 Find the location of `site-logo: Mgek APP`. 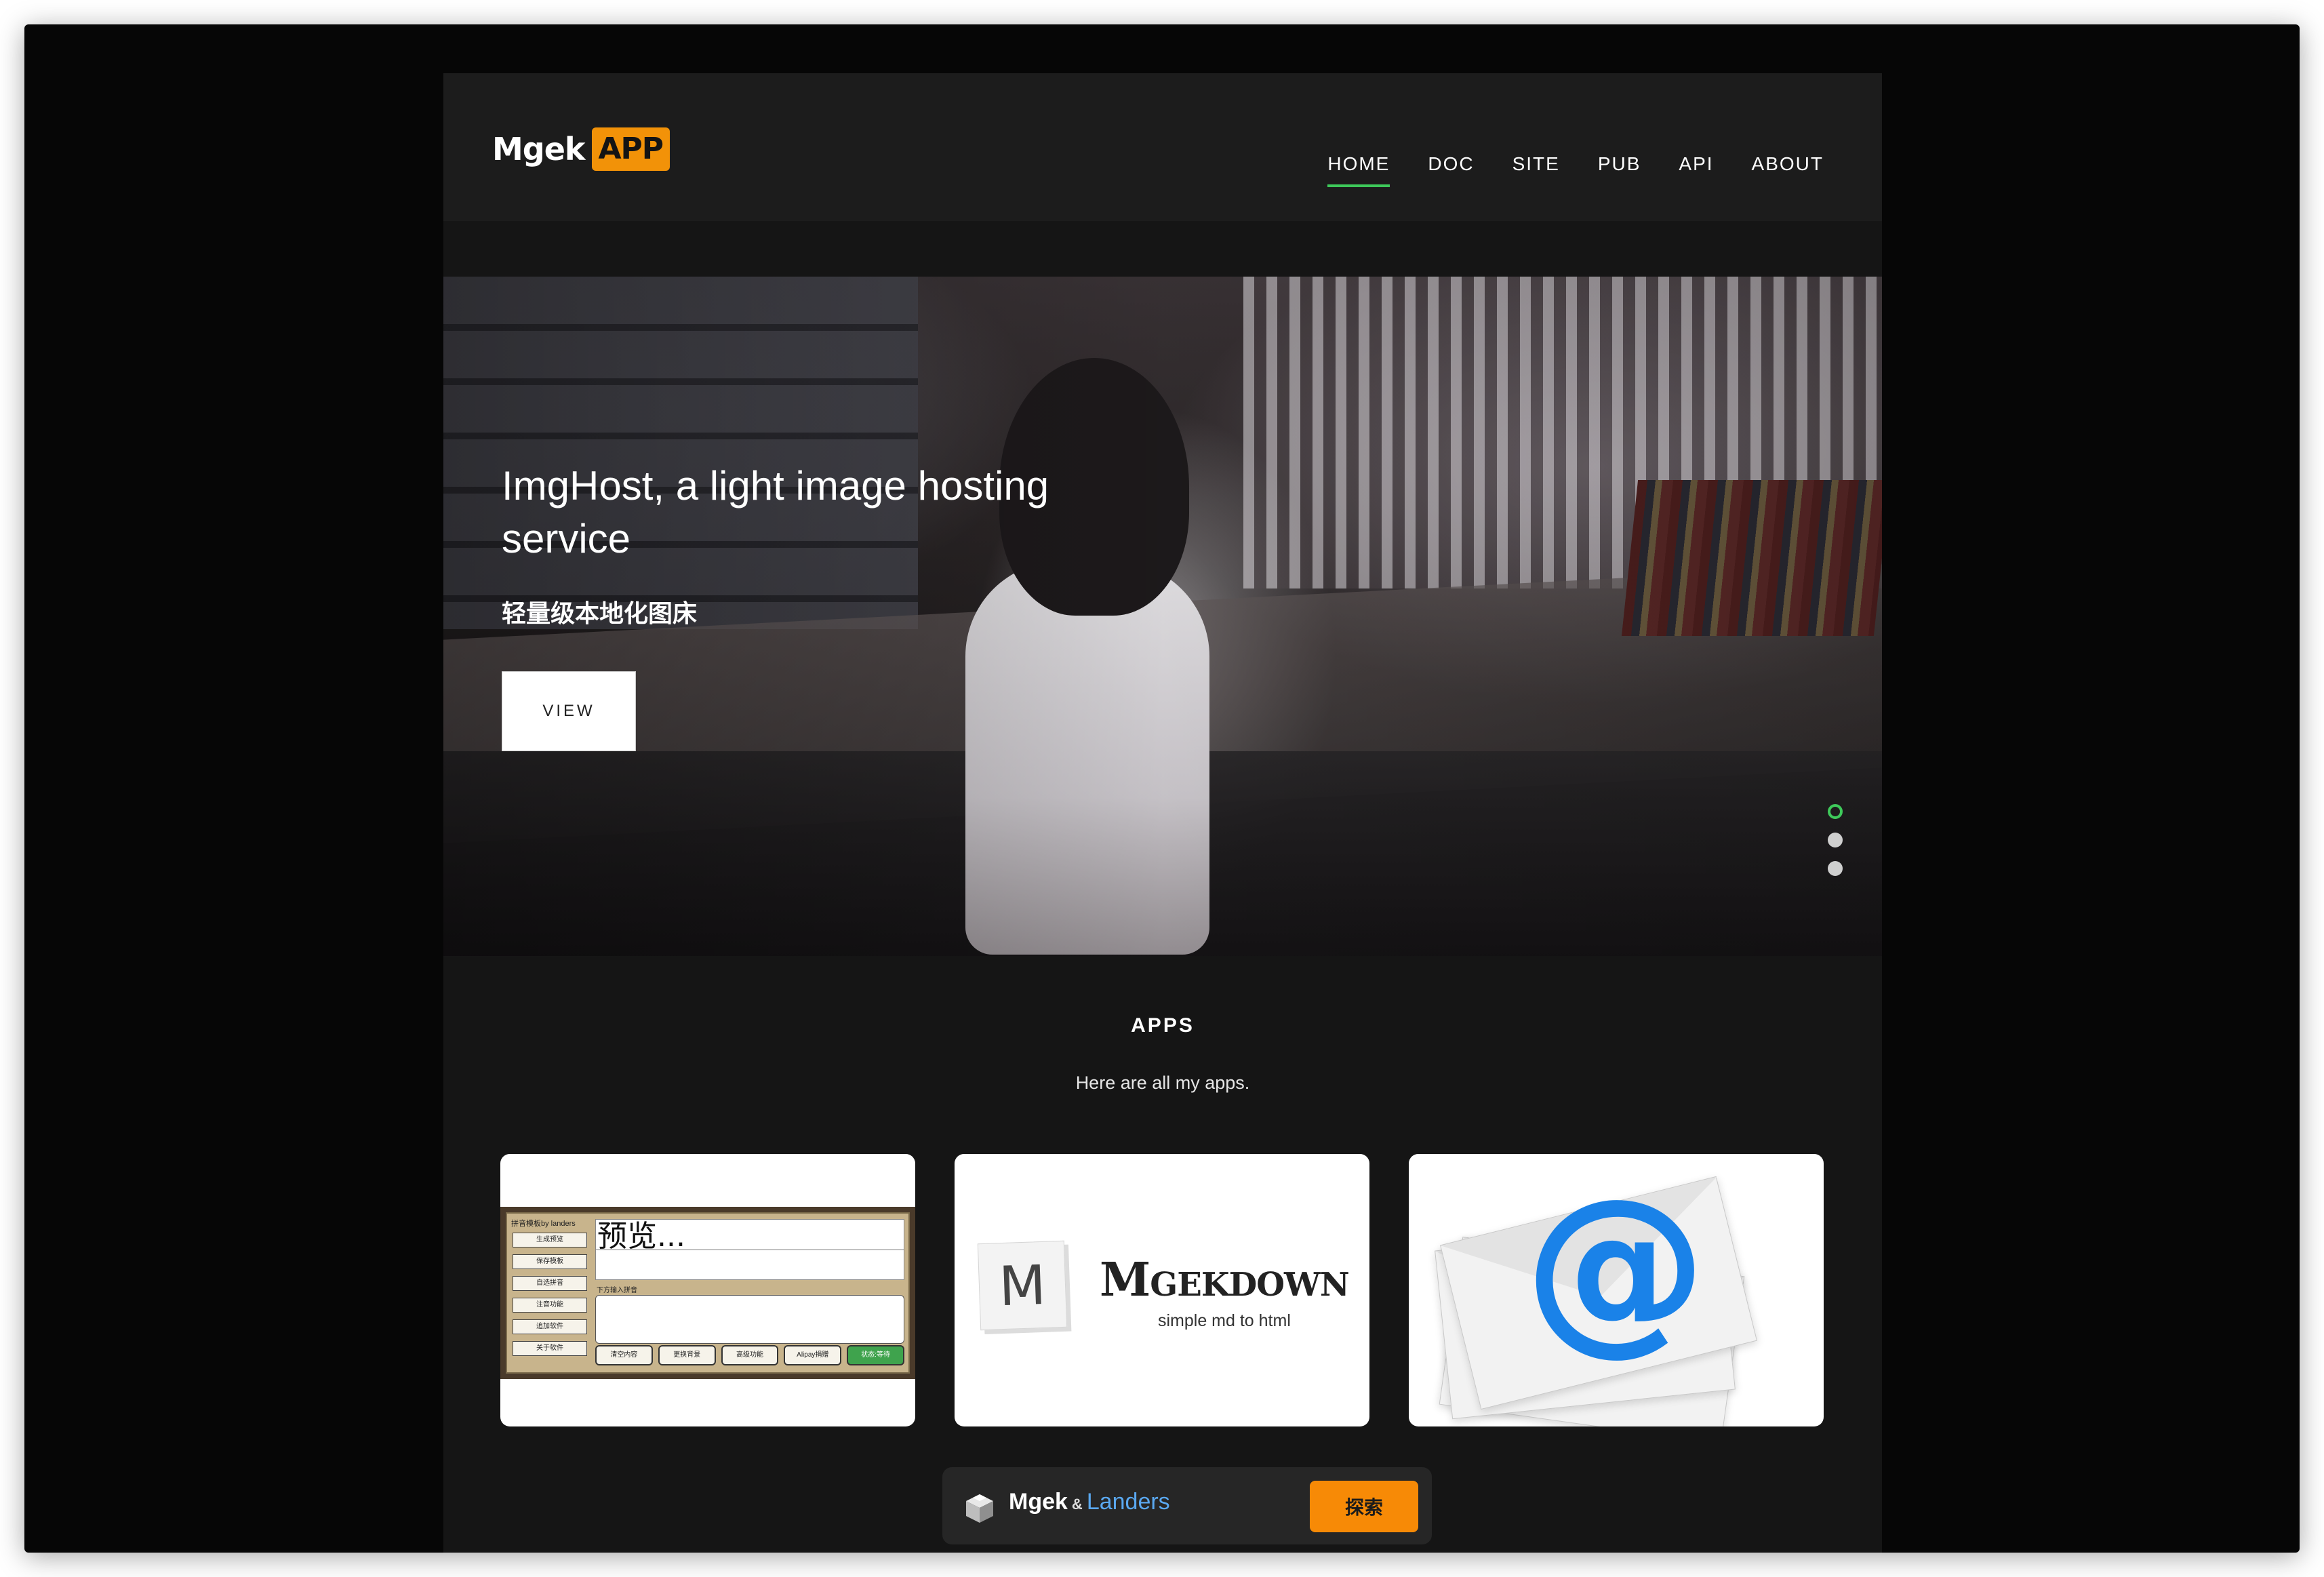

site-logo: Mgek APP is located at coordinates (581, 149).